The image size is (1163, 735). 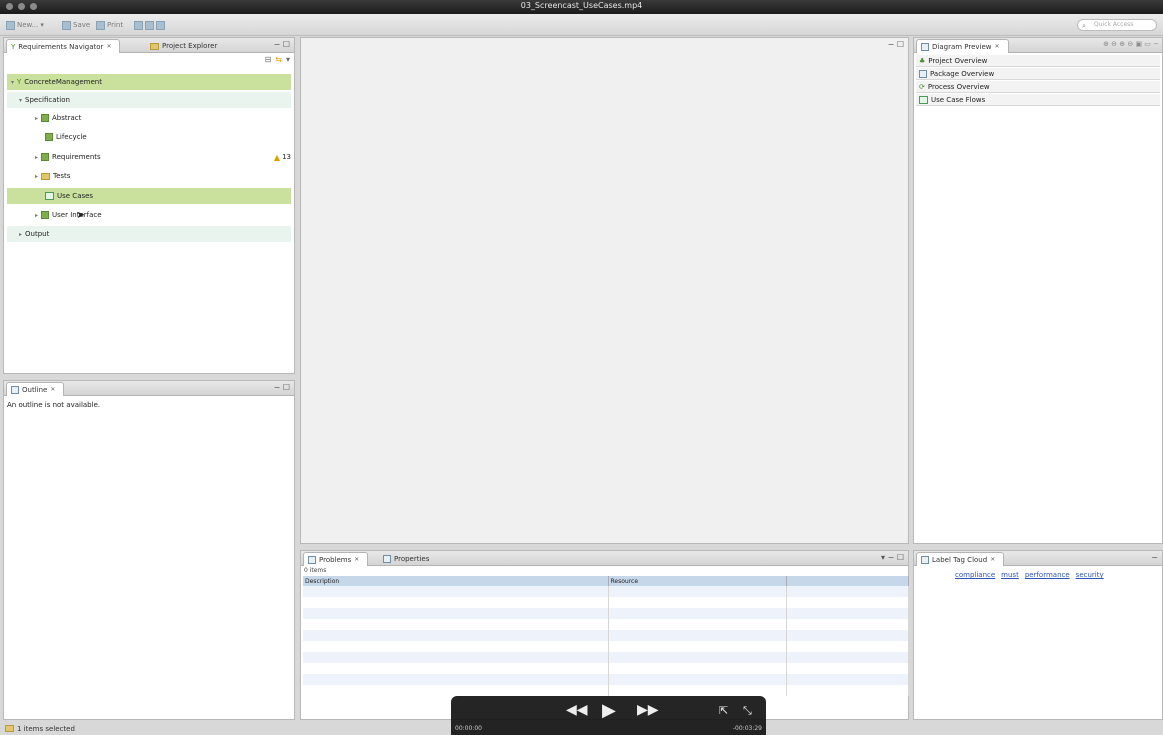 I want to click on tab-requirements-navigator: Y Requirements Navigator ✕, so click(x=63, y=46).